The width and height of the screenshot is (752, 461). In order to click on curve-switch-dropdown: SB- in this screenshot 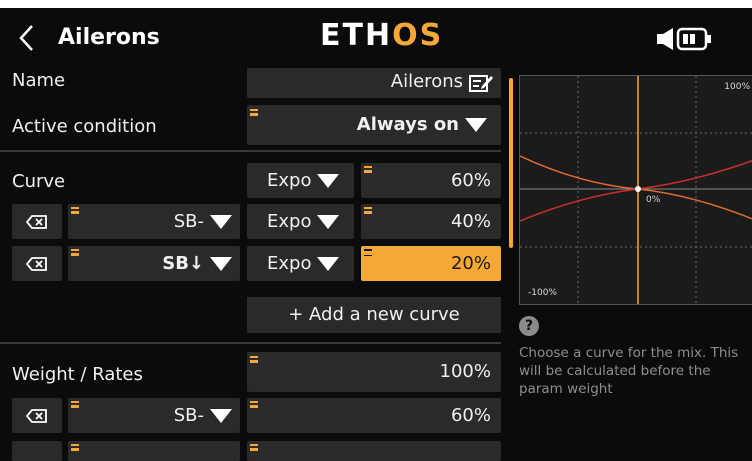, I will do `click(154, 221)`.